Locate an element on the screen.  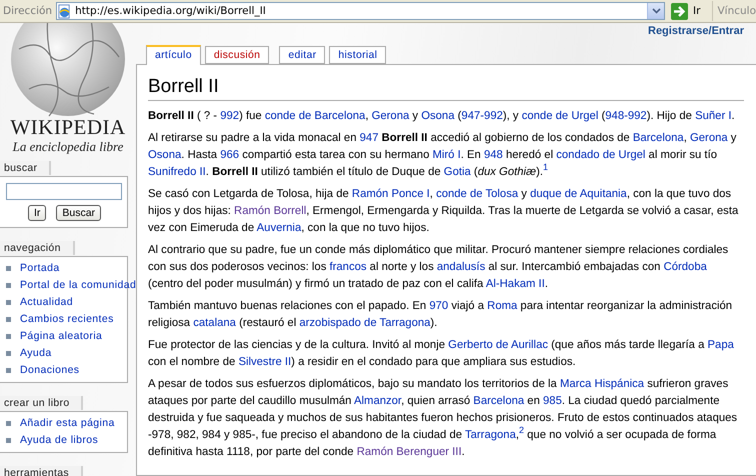
article-link: Silvestre II is located at coordinates (265, 362).